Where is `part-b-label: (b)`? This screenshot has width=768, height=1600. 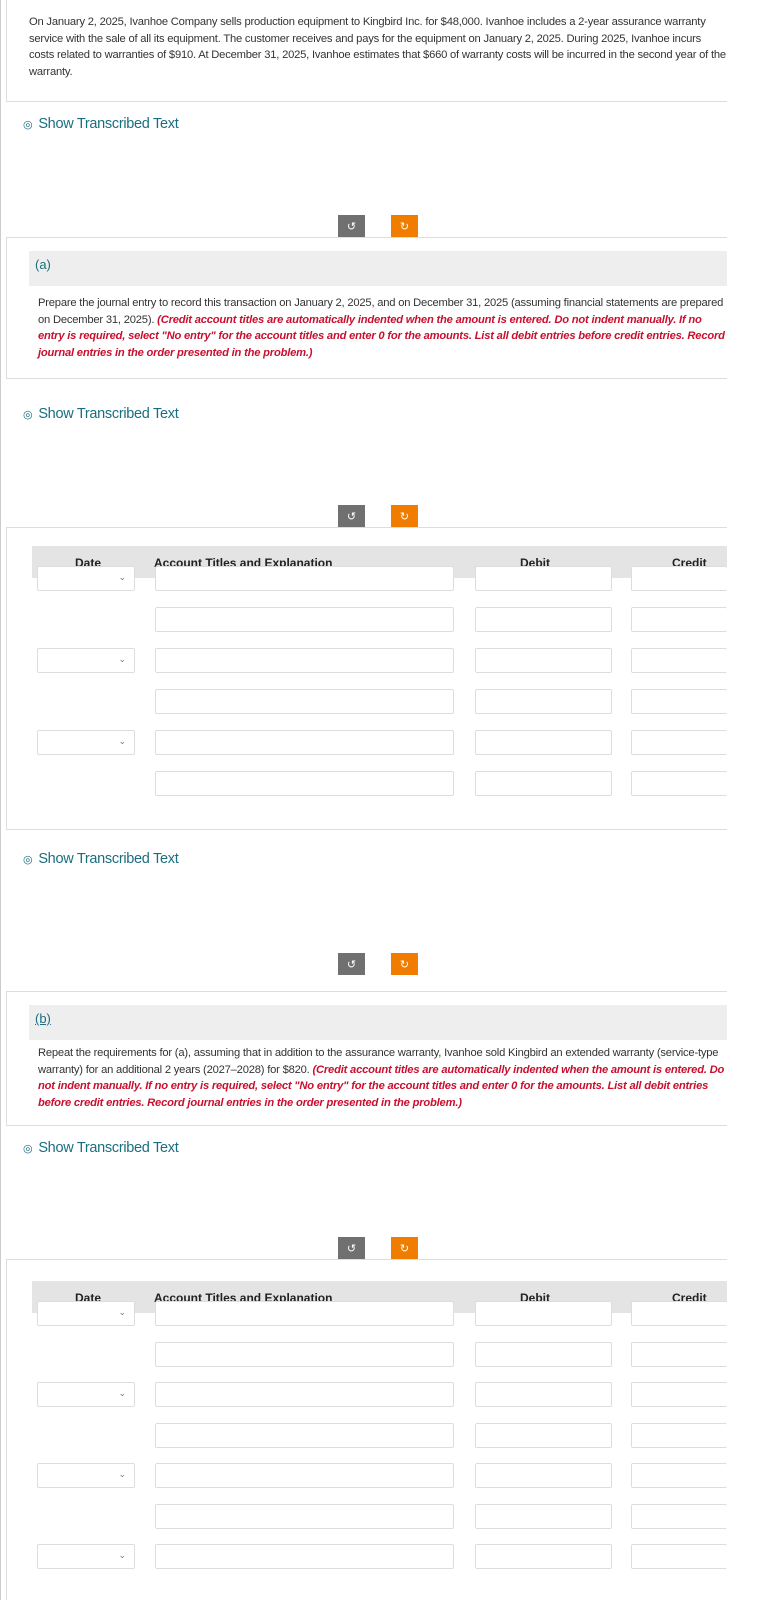
part-b-label: (b) is located at coordinates (43, 1018).